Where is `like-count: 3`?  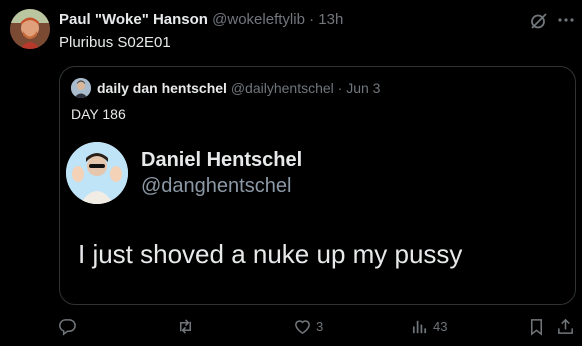 like-count: 3 is located at coordinates (320, 326).